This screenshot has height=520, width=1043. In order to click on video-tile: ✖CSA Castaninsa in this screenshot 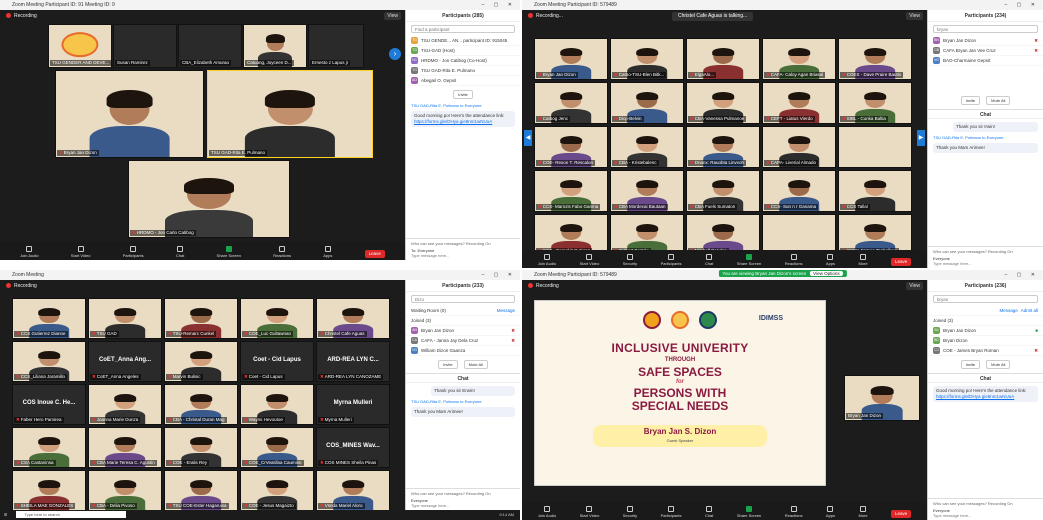, I will do `click(49, 447)`.